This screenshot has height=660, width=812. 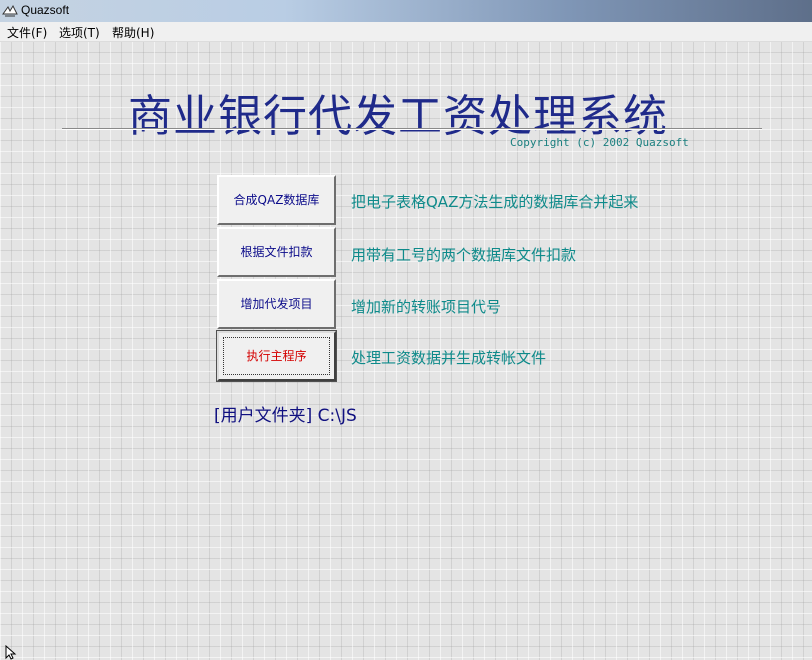 What do you see at coordinates (449, 358) in the screenshot?
I see `run-main-program-description: 处理工资数据并生成转帐文件` at bounding box center [449, 358].